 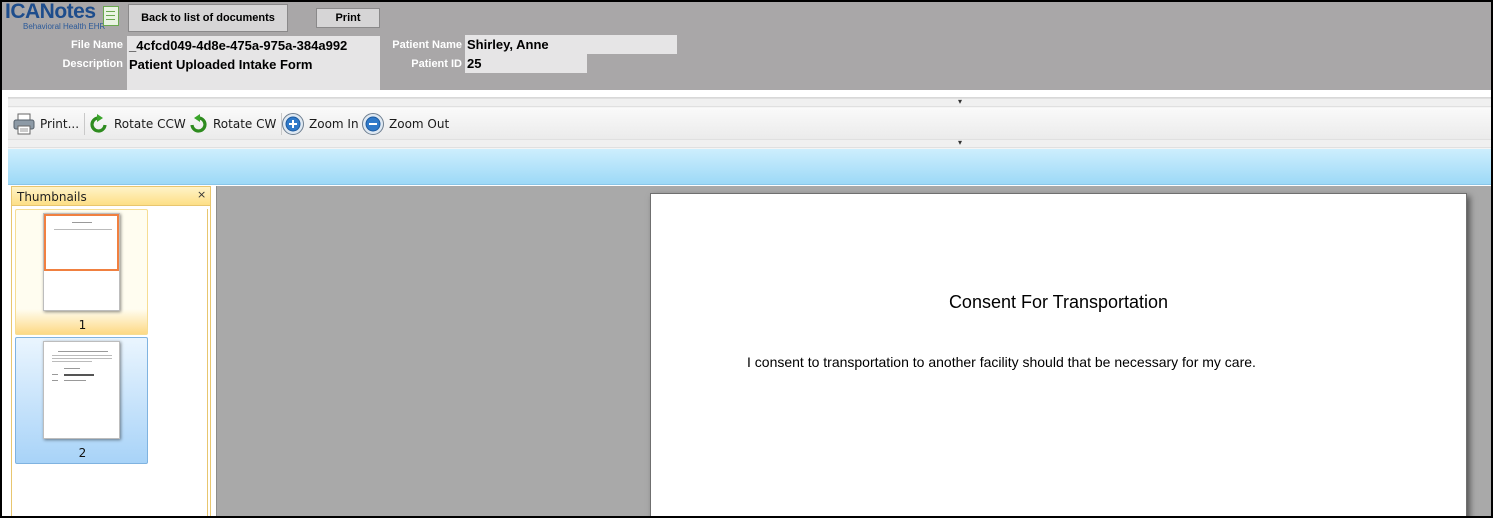 I want to click on back-to-list-button: Back to list of documents, so click(x=208, y=18).